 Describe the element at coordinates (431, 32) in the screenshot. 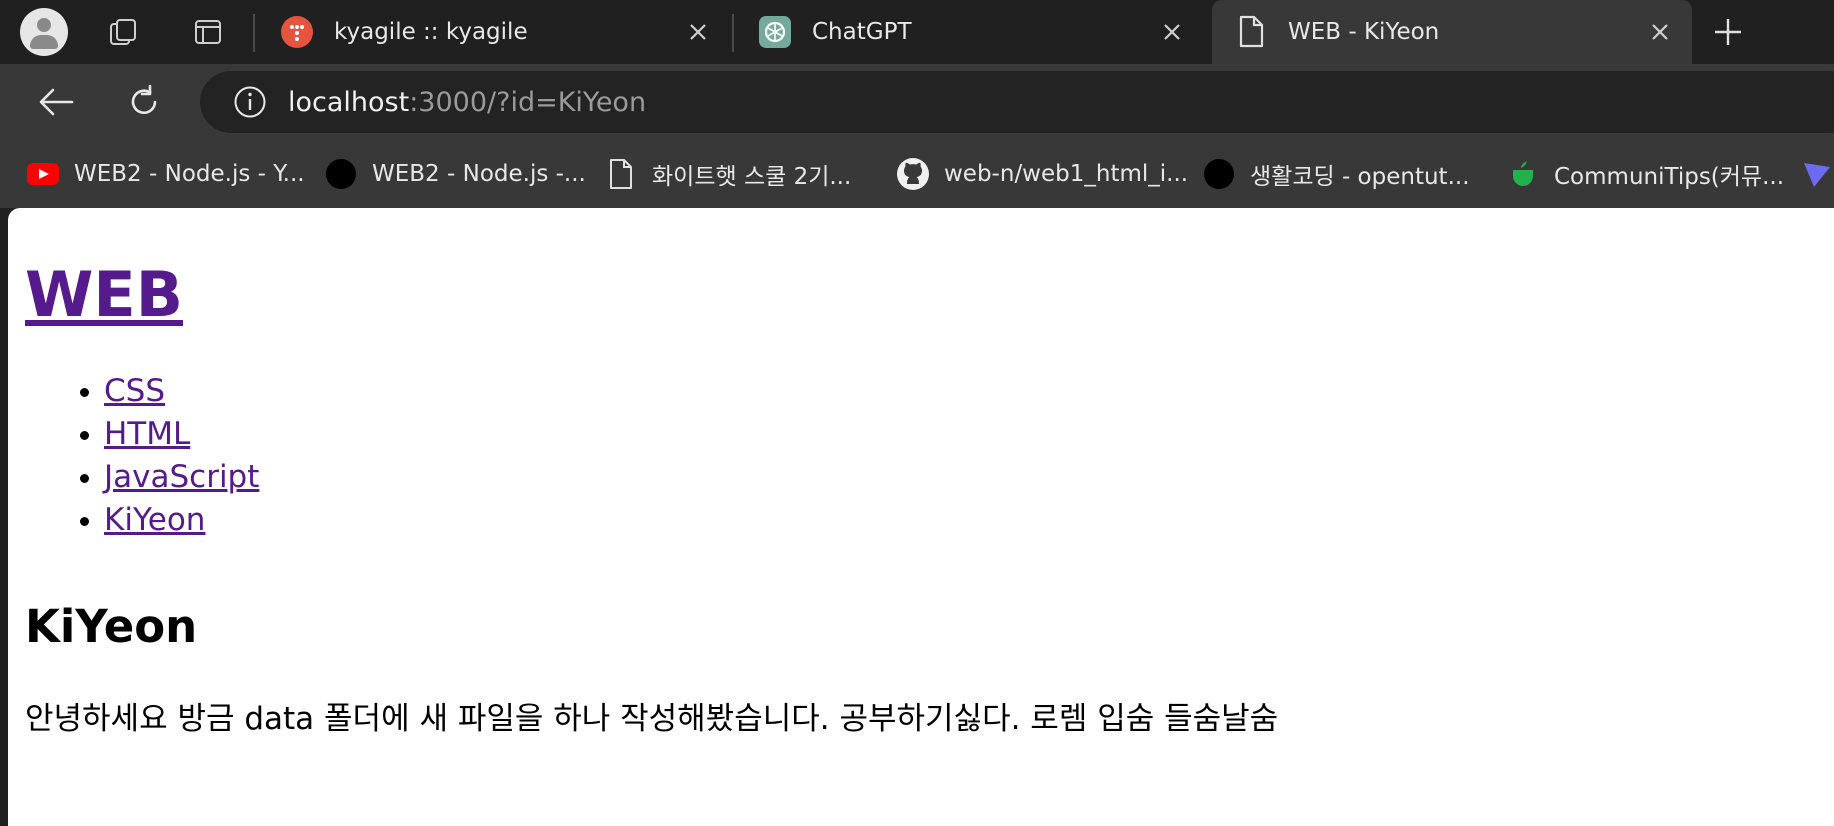

I see `tab-title: kyagile :: kyagile` at that location.